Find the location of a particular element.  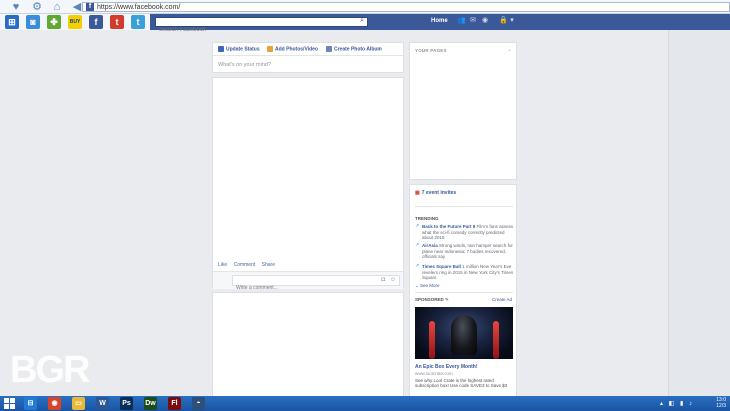

emoji-icon: ☺ is located at coordinates (393, 280).